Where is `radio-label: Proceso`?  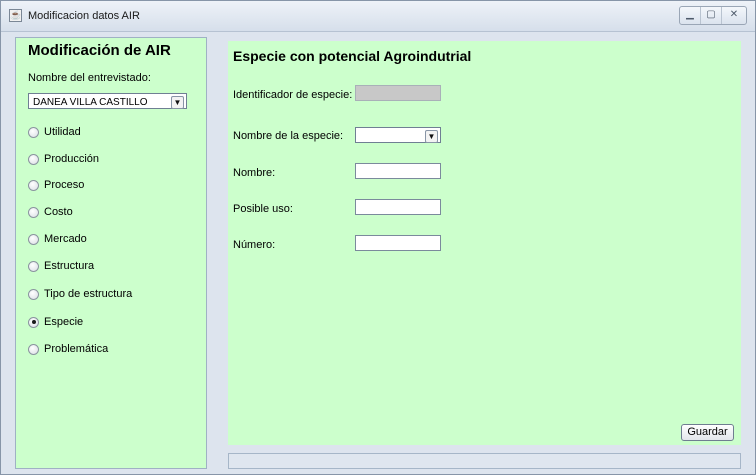
radio-label: Proceso is located at coordinates (64, 185).